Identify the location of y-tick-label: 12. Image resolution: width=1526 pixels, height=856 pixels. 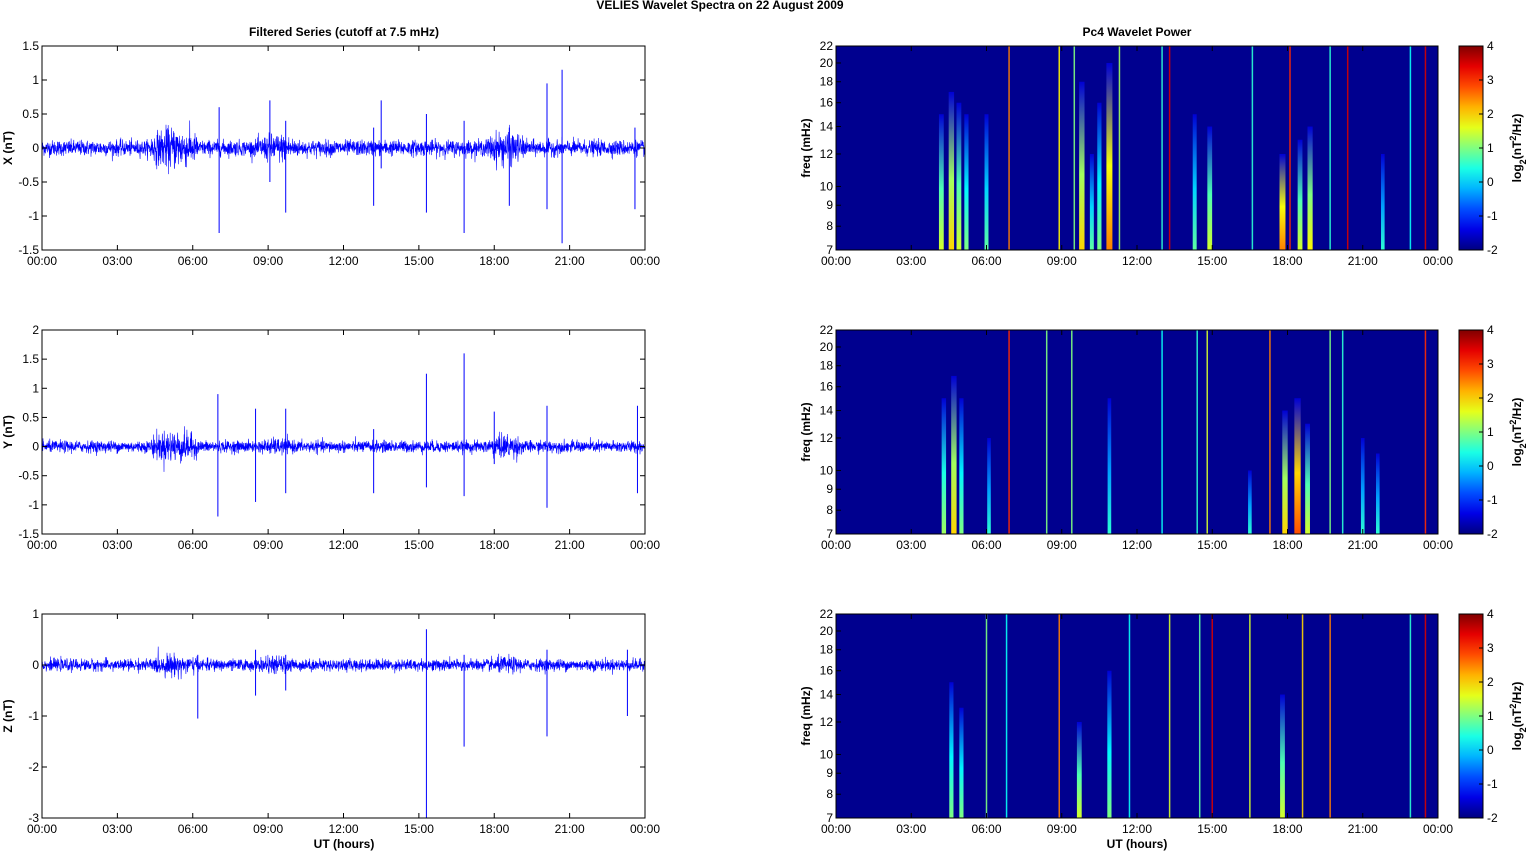
(827, 722).